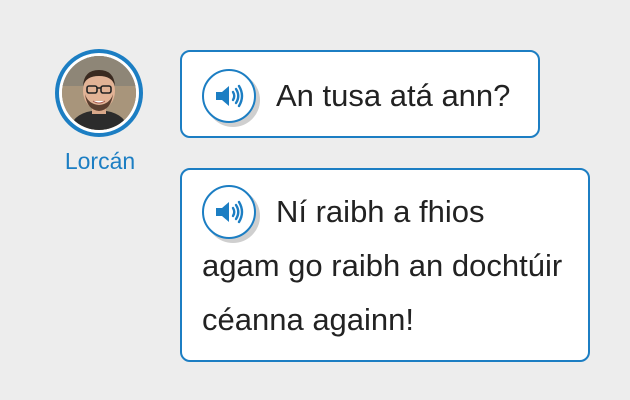  I want to click on message-text: An tusa atá ann?, so click(393, 95).